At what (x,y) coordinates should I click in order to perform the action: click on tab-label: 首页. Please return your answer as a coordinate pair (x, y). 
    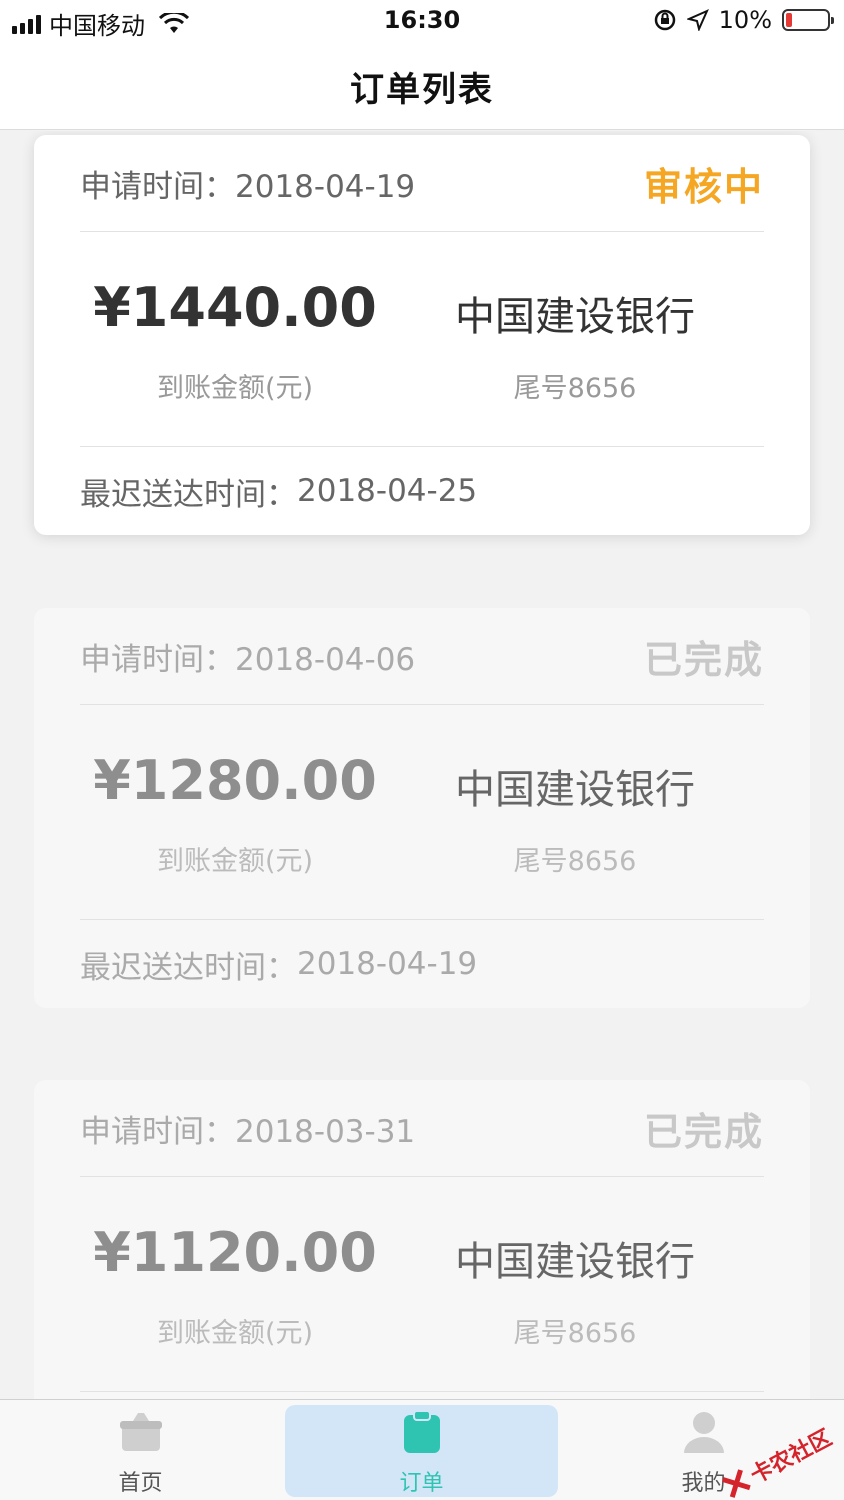
    Looking at the image, I should click on (140, 1483).